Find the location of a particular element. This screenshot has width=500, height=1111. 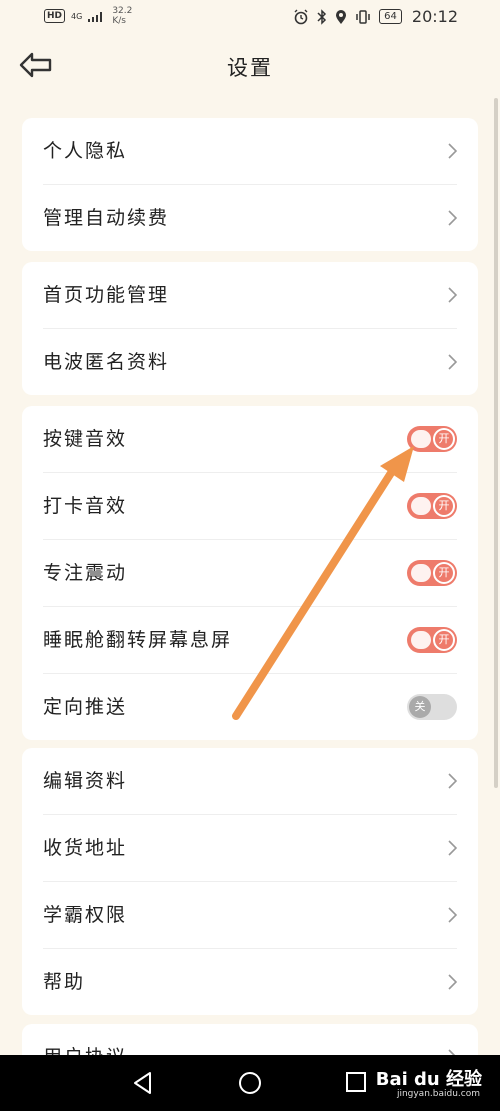

settings-row-focus-vibration: 专注震动 开 is located at coordinates (250, 573).